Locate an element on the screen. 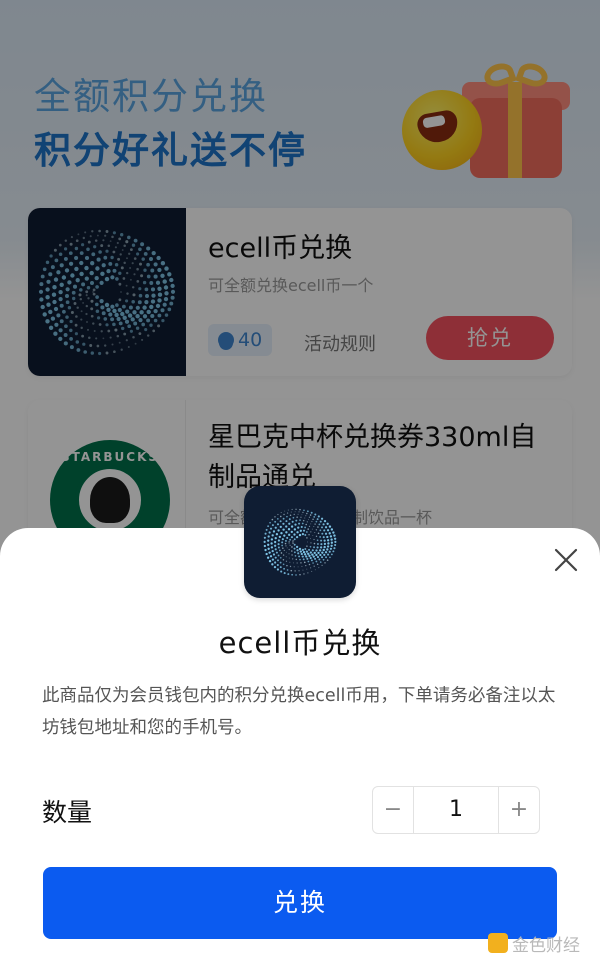  exchange-button: 兑换 is located at coordinates (300, 903).